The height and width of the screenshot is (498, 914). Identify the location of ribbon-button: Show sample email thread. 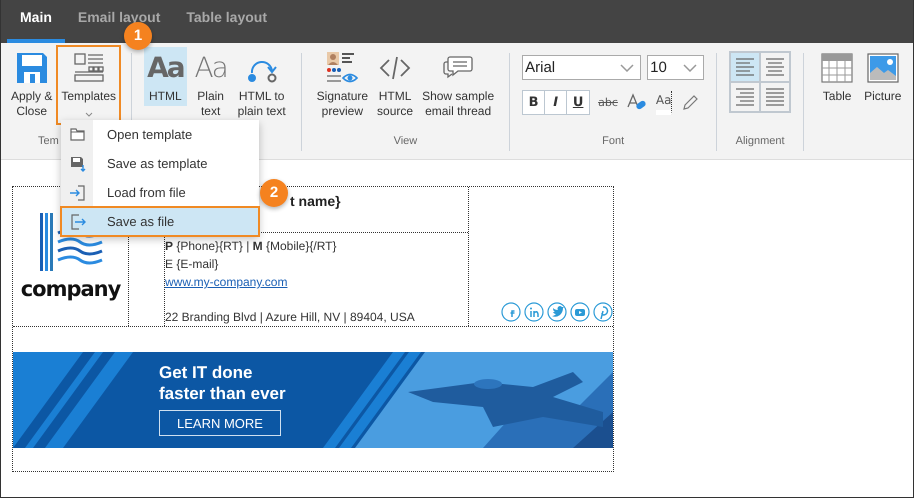
(458, 84).